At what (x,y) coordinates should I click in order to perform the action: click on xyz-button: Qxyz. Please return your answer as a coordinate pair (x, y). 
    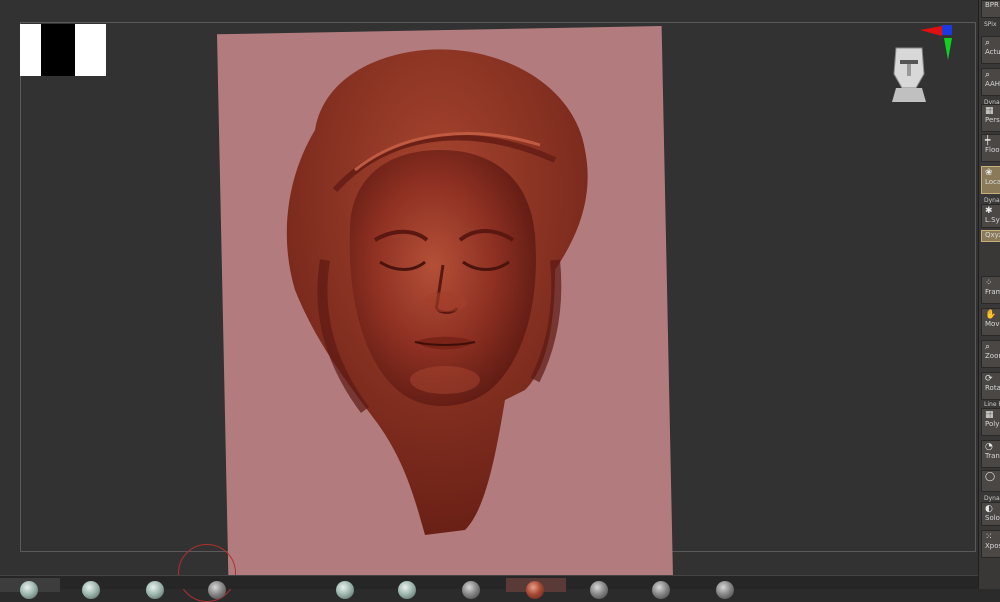
    Looking at the image, I should click on (990, 236).